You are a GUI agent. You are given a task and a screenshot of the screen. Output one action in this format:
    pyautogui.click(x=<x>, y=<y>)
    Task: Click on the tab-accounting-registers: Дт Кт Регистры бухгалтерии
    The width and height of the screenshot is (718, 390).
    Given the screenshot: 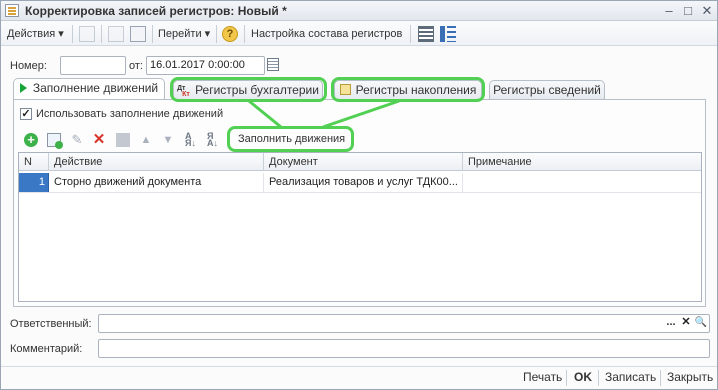 What is the action you would take?
    pyautogui.click(x=248, y=89)
    